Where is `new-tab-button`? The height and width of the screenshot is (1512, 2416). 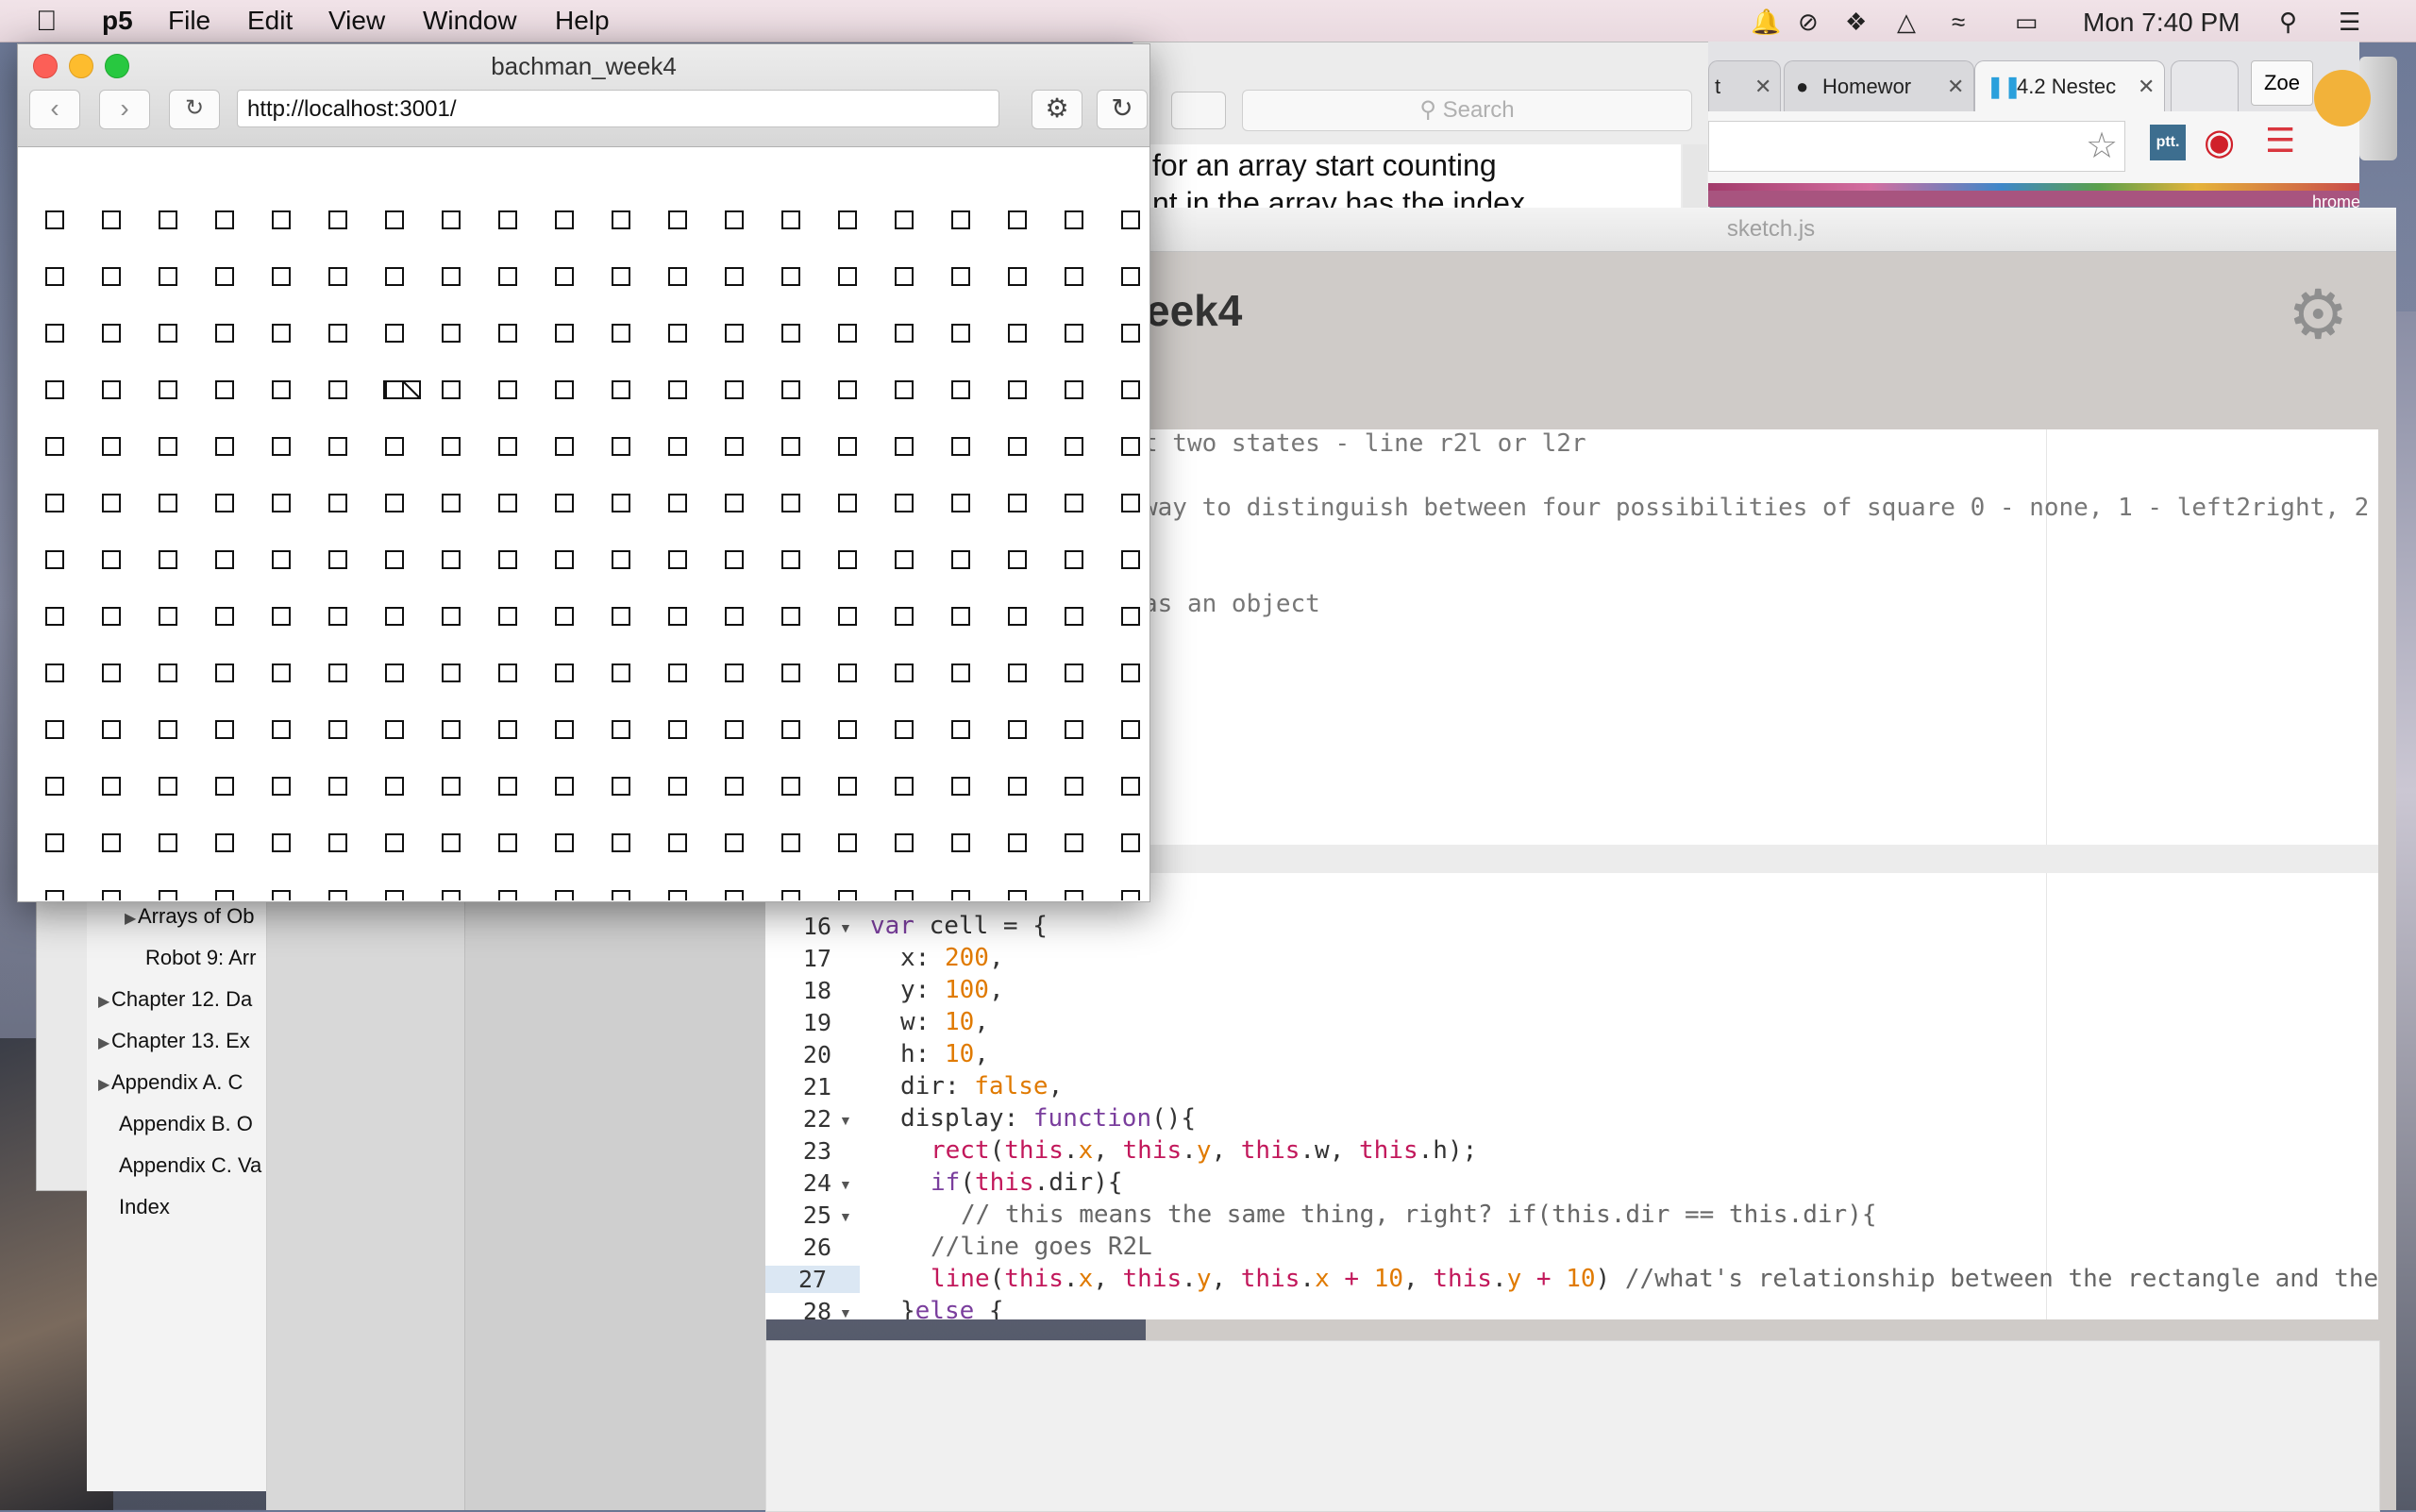
new-tab-button is located at coordinates (2205, 86).